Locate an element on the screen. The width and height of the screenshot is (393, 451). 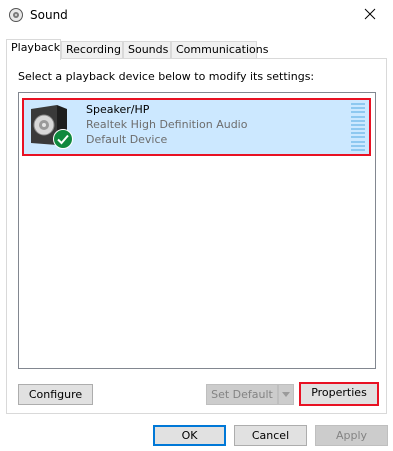
cancel-button: Cancel is located at coordinates (270, 435).